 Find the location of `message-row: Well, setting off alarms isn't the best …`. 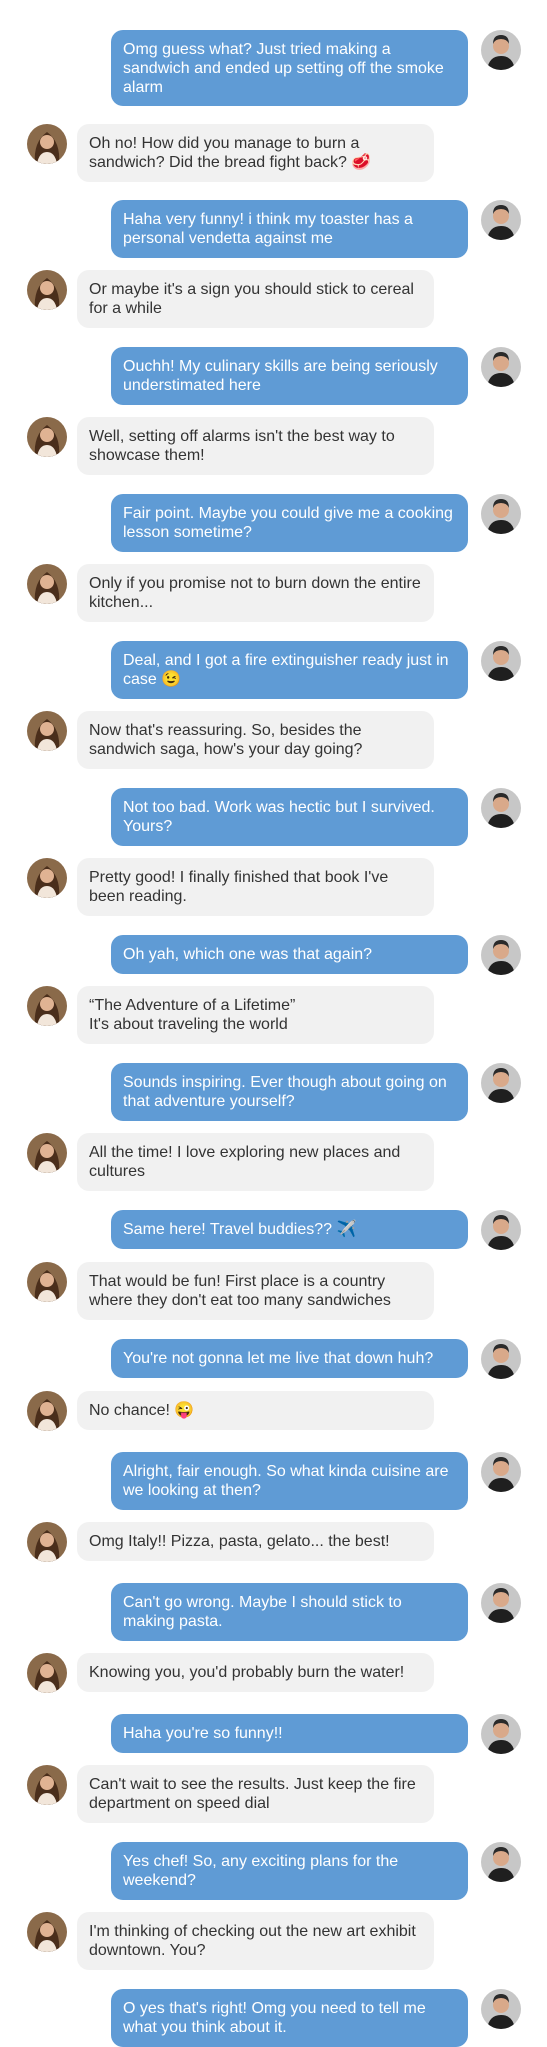

message-row: Well, setting off alarms isn't the best … is located at coordinates (273, 446).